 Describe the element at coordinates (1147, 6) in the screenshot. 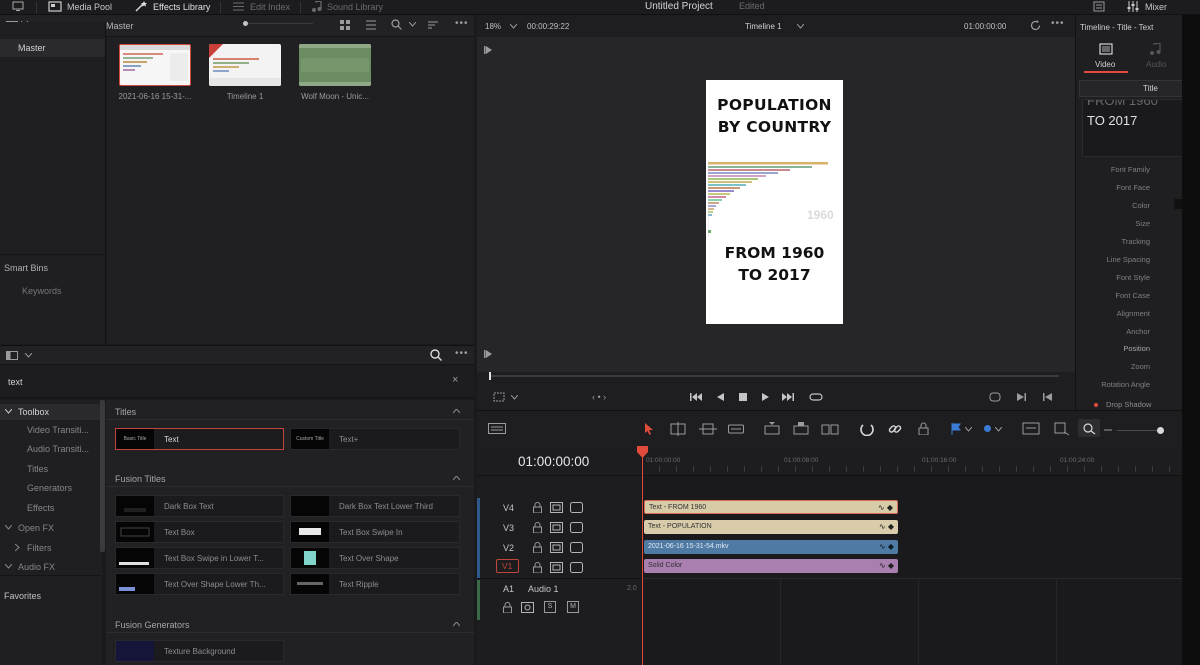

I see `mixer-button: Mixer` at that location.